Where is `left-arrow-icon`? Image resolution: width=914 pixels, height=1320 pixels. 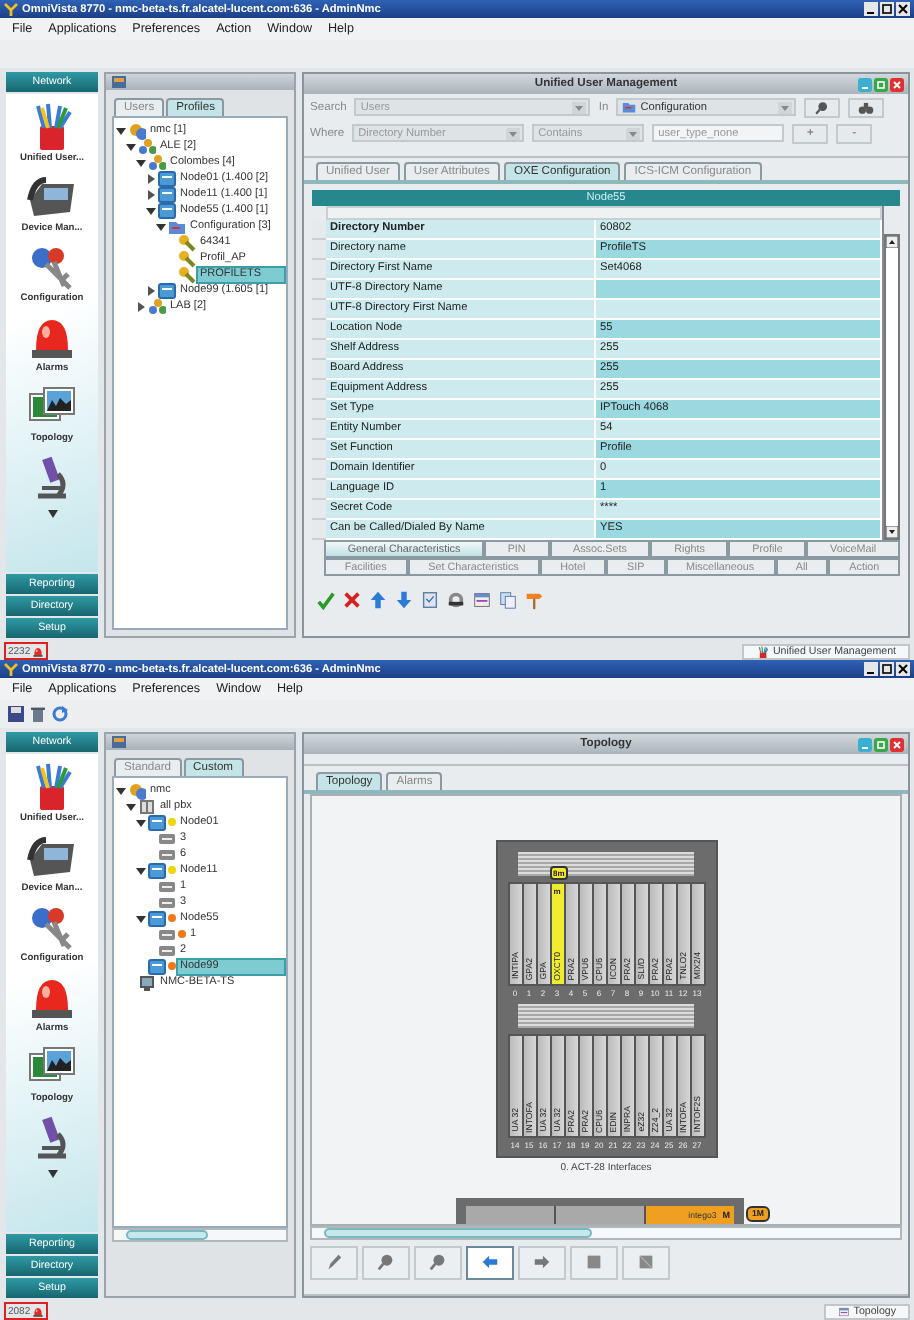 left-arrow-icon is located at coordinates (490, 1262).